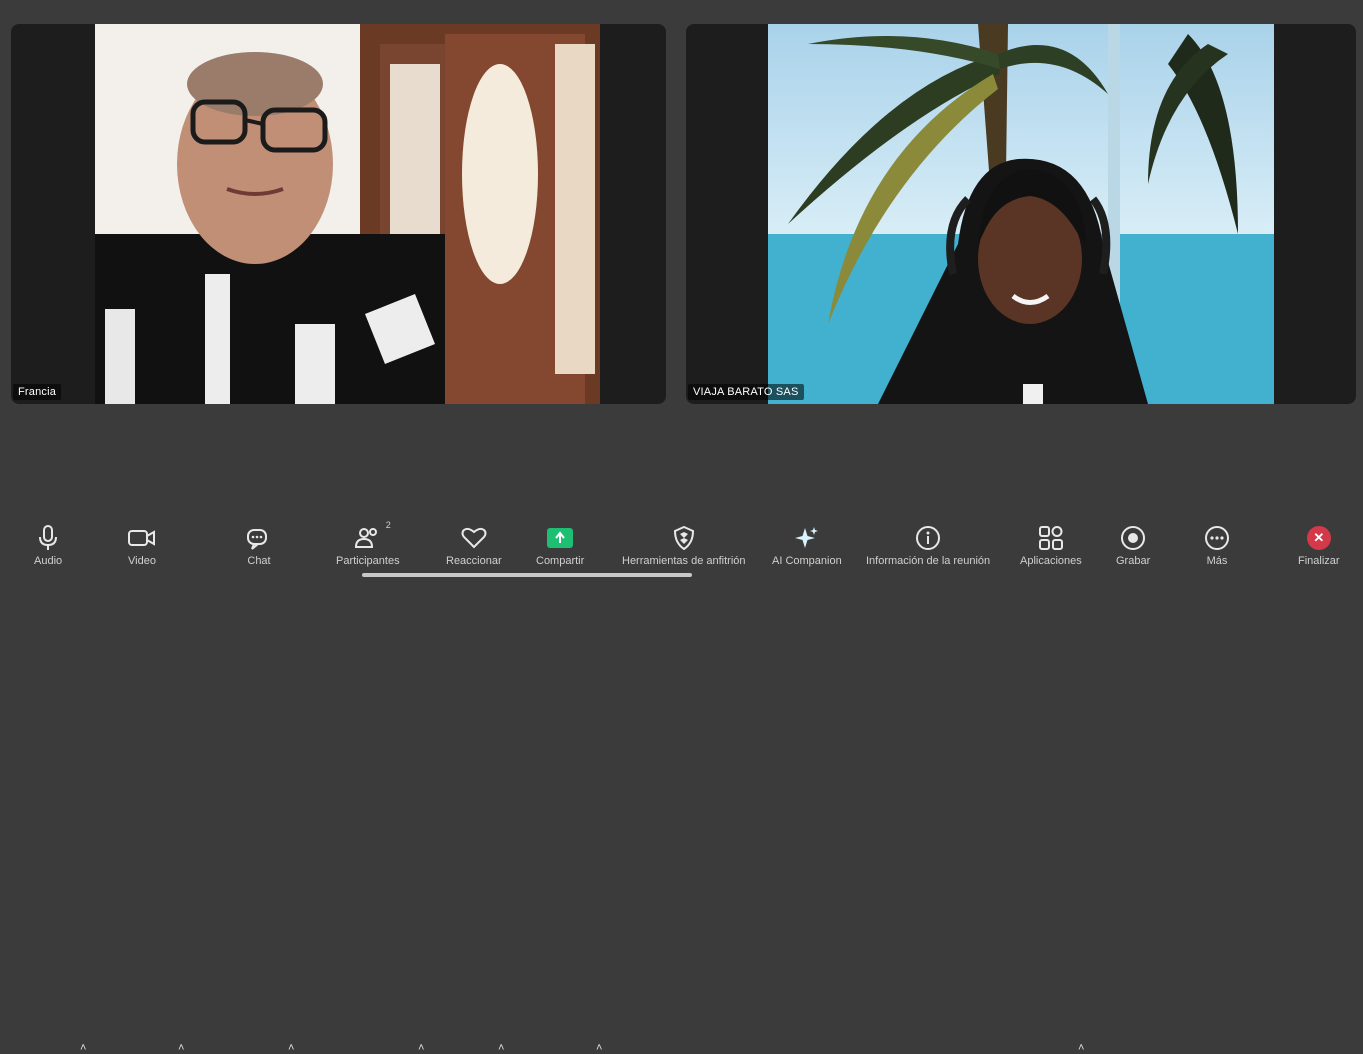  What do you see at coordinates (527, 575) in the screenshot?
I see `scroll-indicator` at bounding box center [527, 575].